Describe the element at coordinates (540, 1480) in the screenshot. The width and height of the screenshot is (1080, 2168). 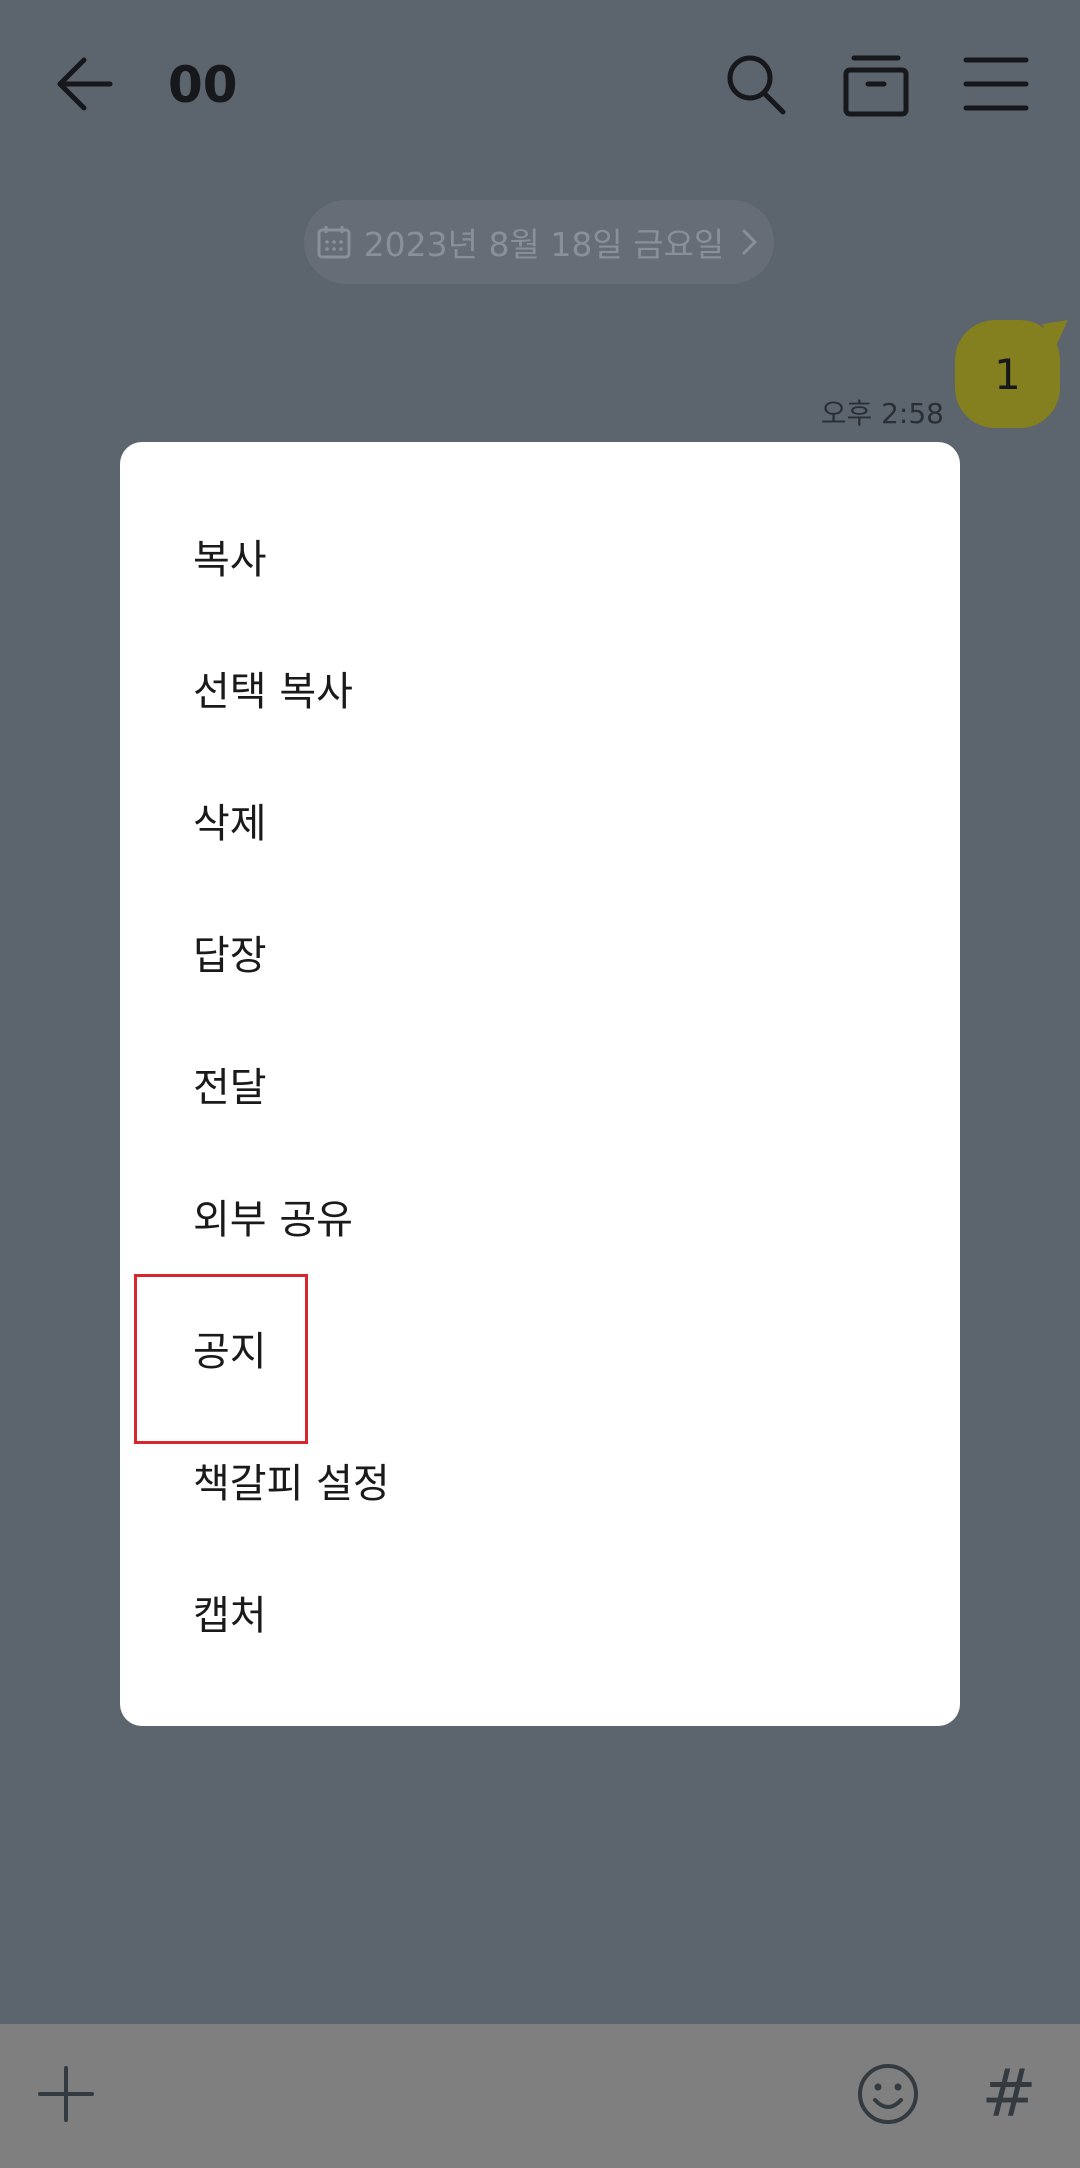
I see `menu-item-bookmark: 책갈피 설정` at that location.